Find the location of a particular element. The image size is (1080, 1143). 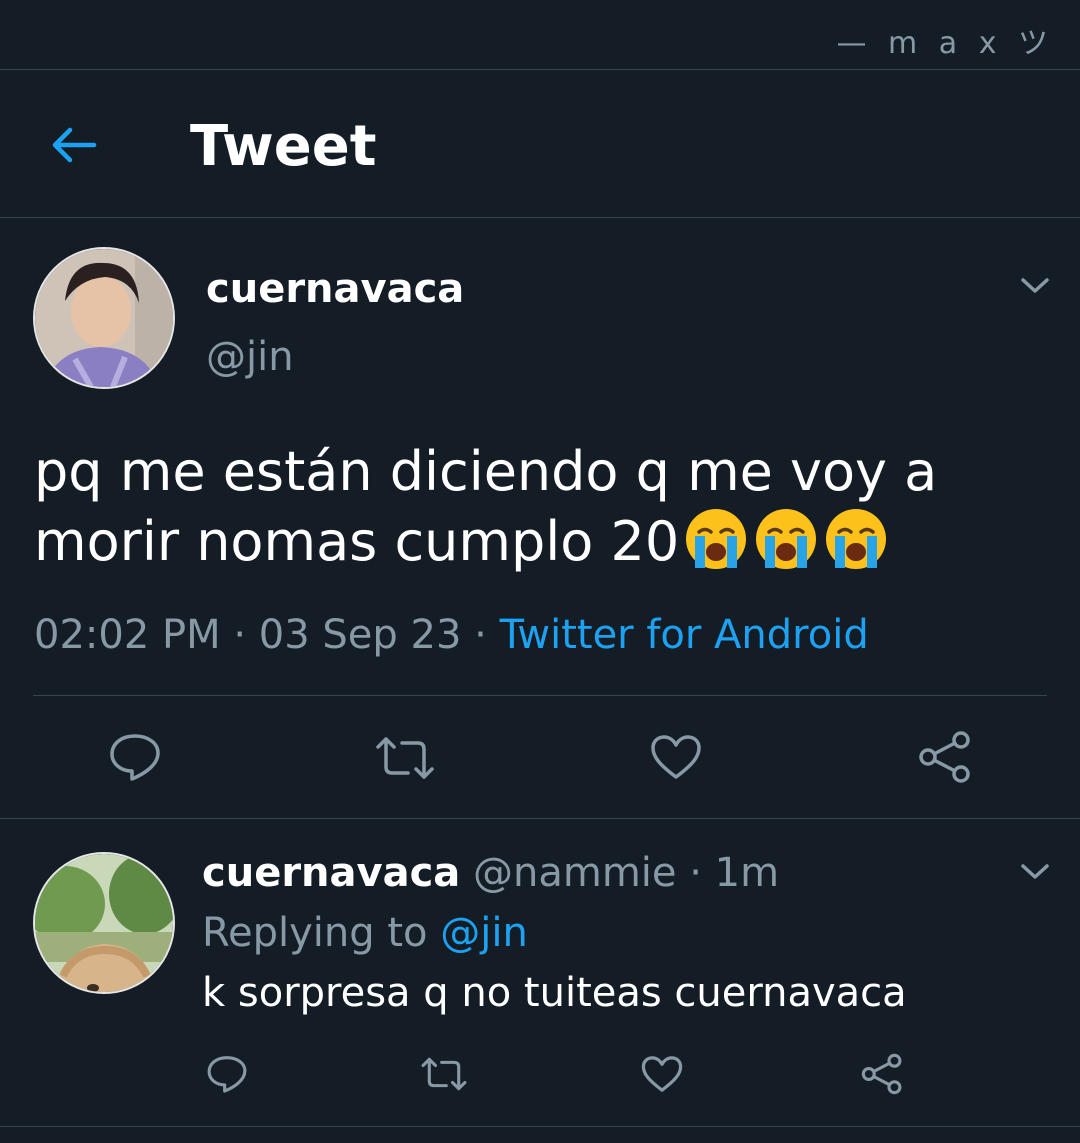

tweet-text-line-1: pq me están diciendo q me voy a is located at coordinates (486, 471).